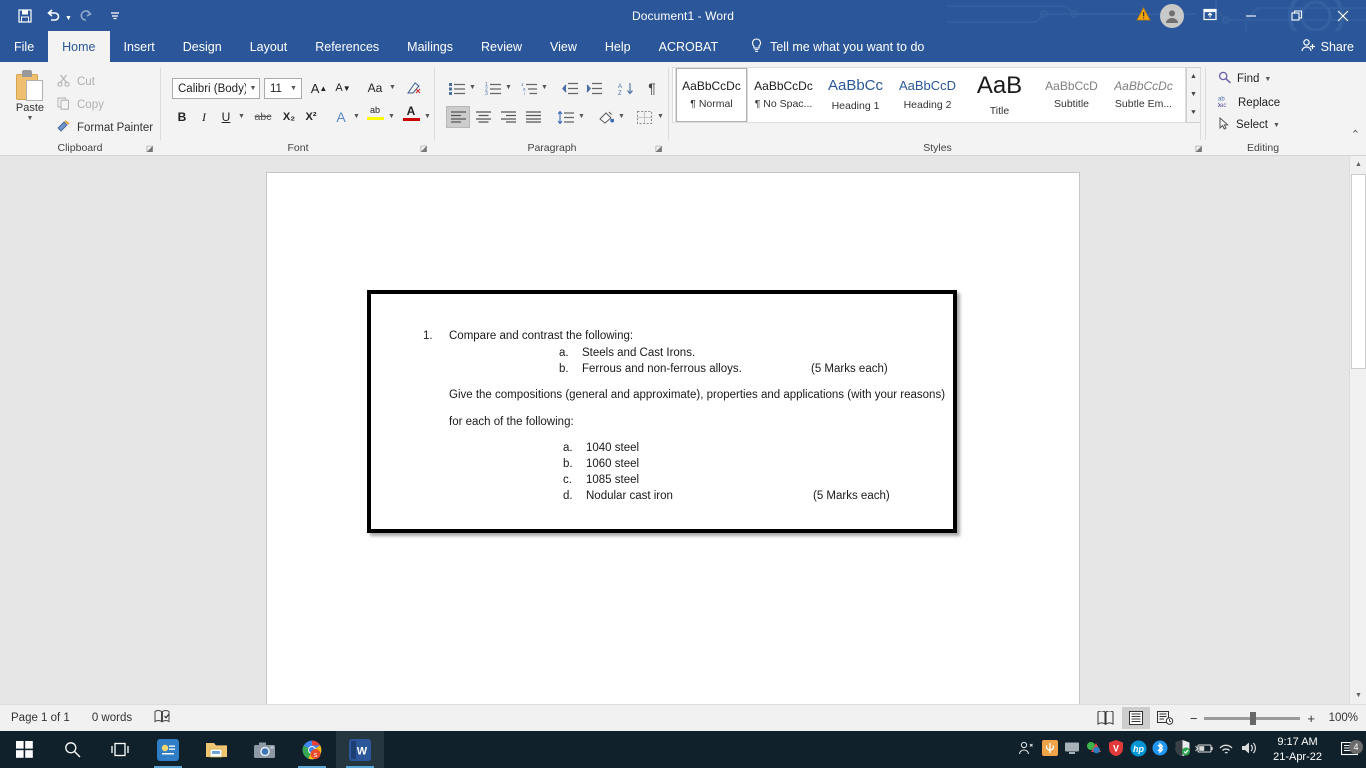  What do you see at coordinates (216, 88) in the screenshot?
I see `font-name-combo: Calibri (Body) ▼` at bounding box center [216, 88].